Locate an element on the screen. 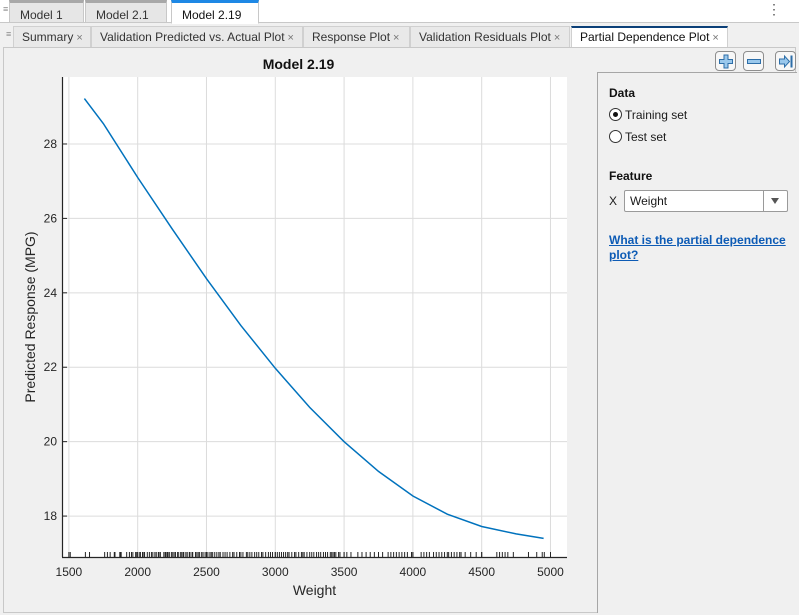 The width and height of the screenshot is (799, 615). y-tick-label: 22 is located at coordinates (51, 367).